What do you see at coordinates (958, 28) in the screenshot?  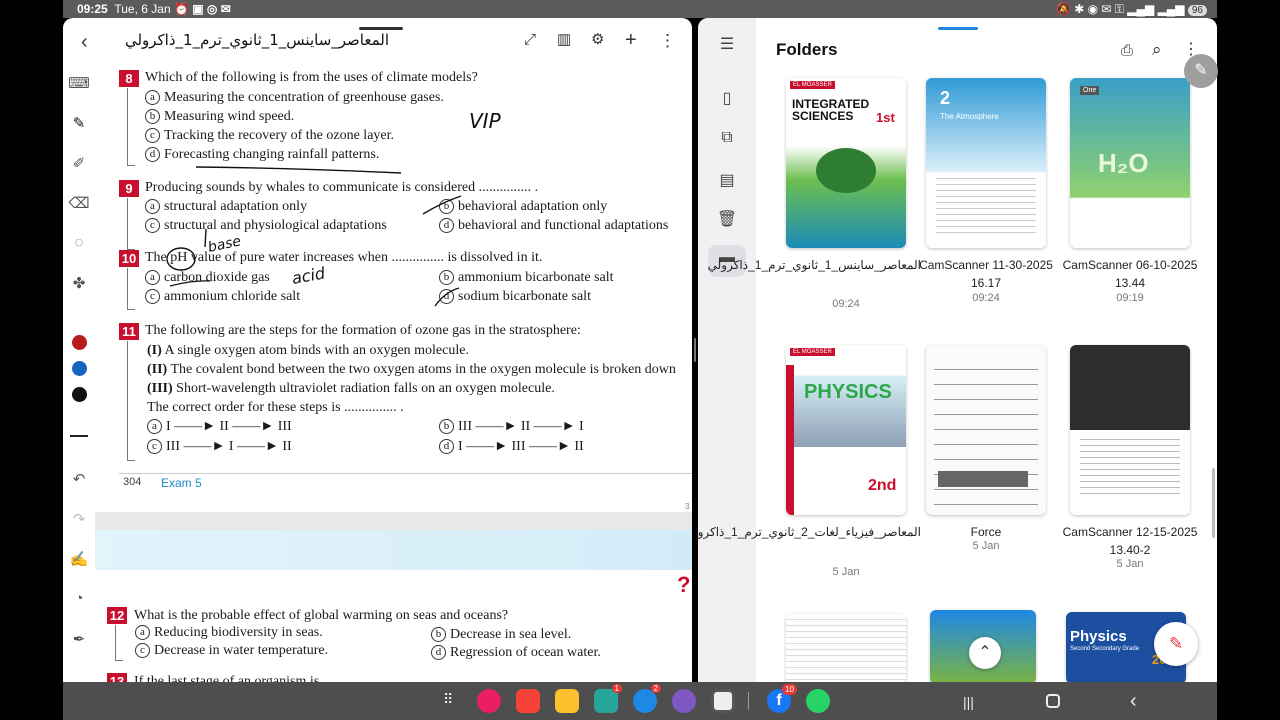 I see `window-handle-right` at bounding box center [958, 28].